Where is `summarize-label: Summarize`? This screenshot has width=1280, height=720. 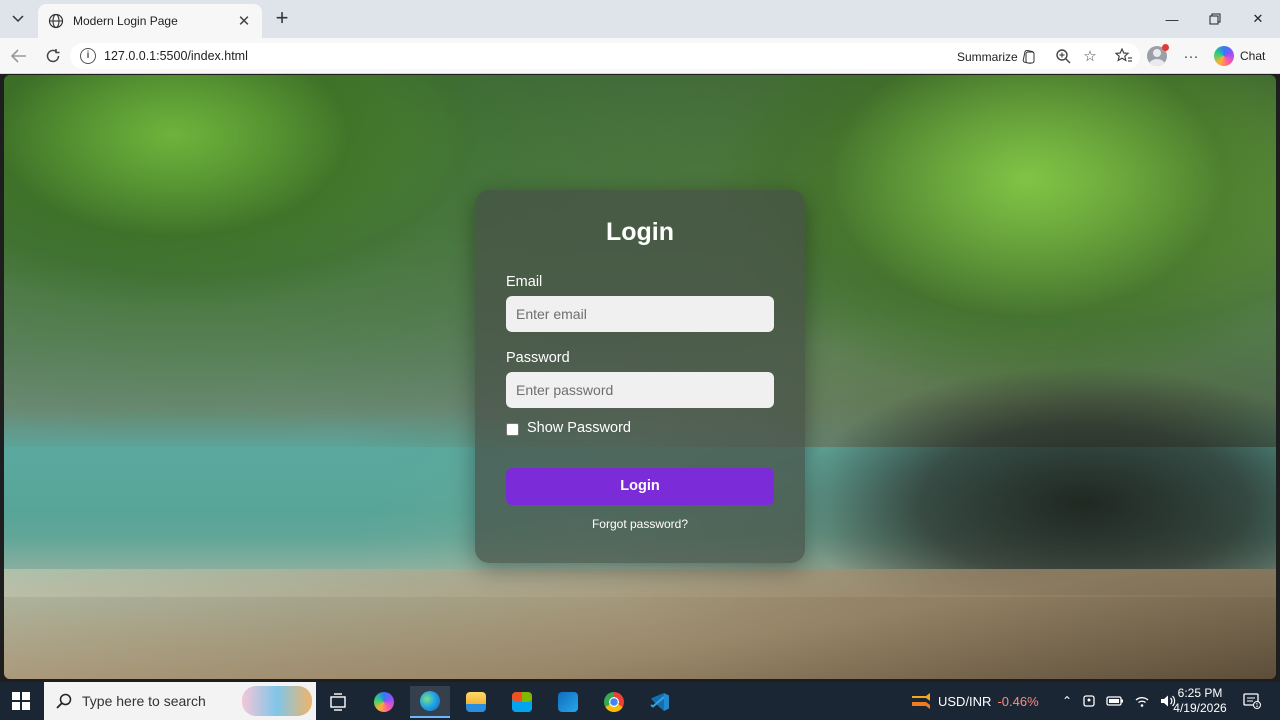 summarize-label: Summarize is located at coordinates (987, 57).